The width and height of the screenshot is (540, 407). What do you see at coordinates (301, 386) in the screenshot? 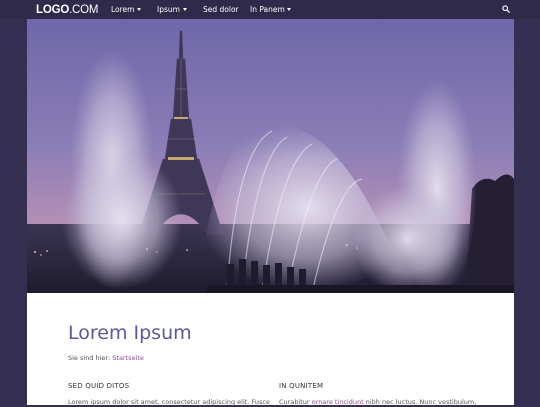
I see `column-heading: IN QUNITEM` at bounding box center [301, 386].